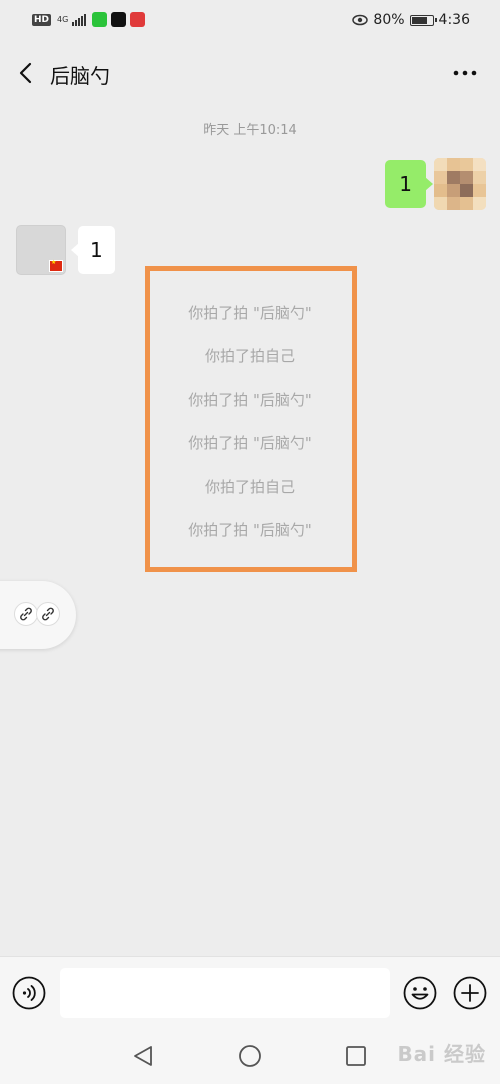 The width and height of the screenshot is (500, 1084). What do you see at coordinates (42, 19) in the screenshot?
I see `hd-icon: HD` at bounding box center [42, 19].